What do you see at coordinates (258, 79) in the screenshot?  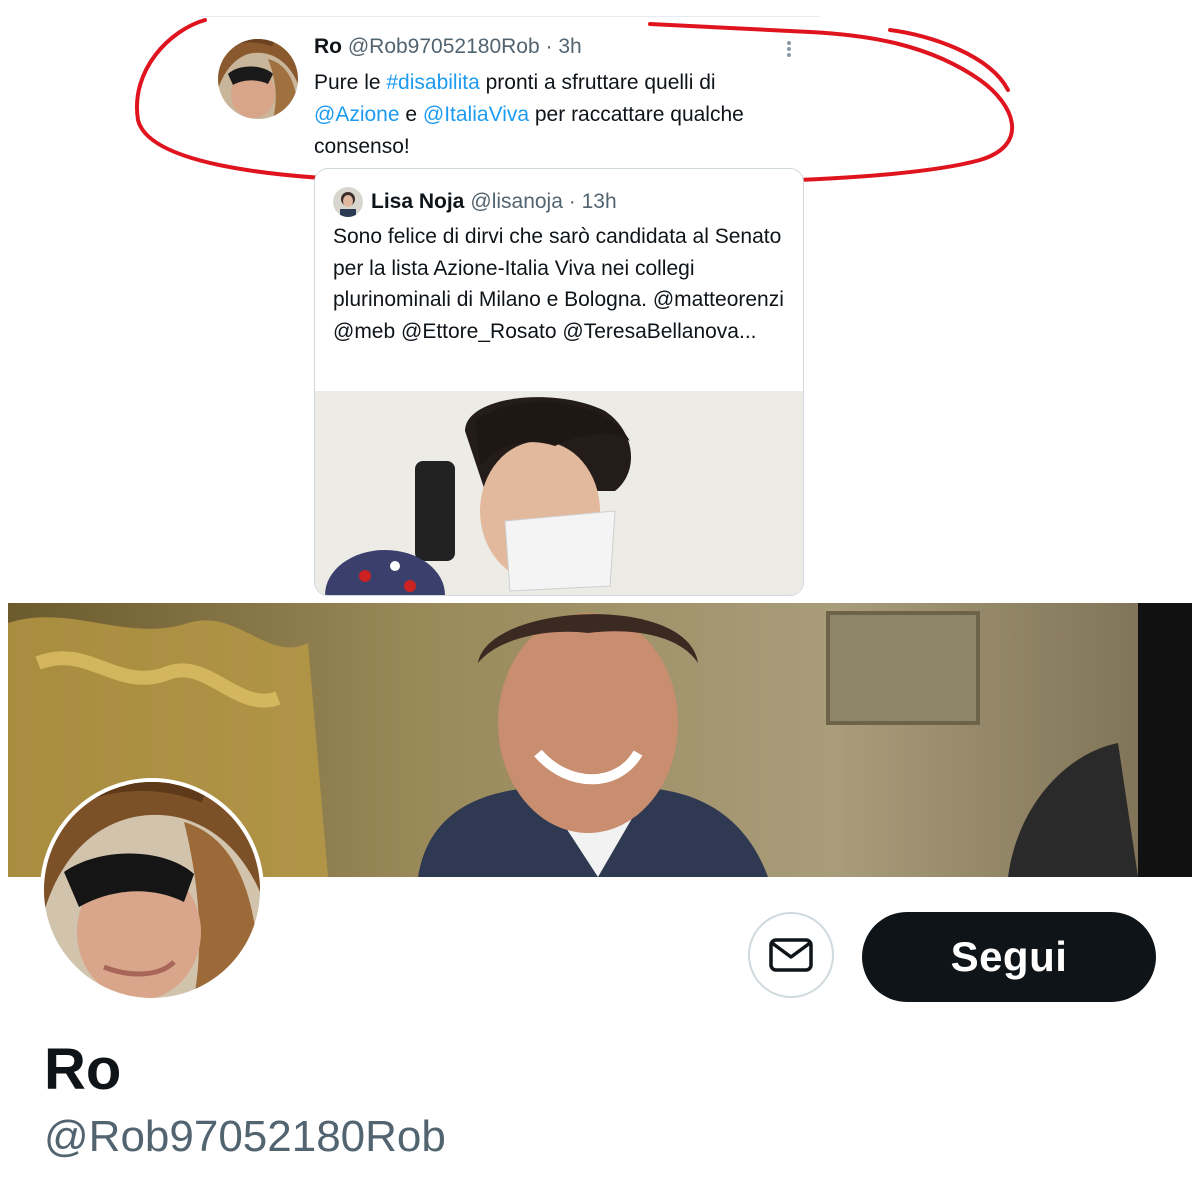 I see `tweet-author-avatar` at bounding box center [258, 79].